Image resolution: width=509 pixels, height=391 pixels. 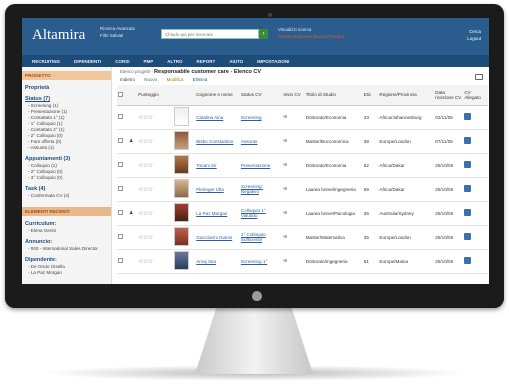 I want to click on col-name: Cognome e nome, so click(x=217, y=95).